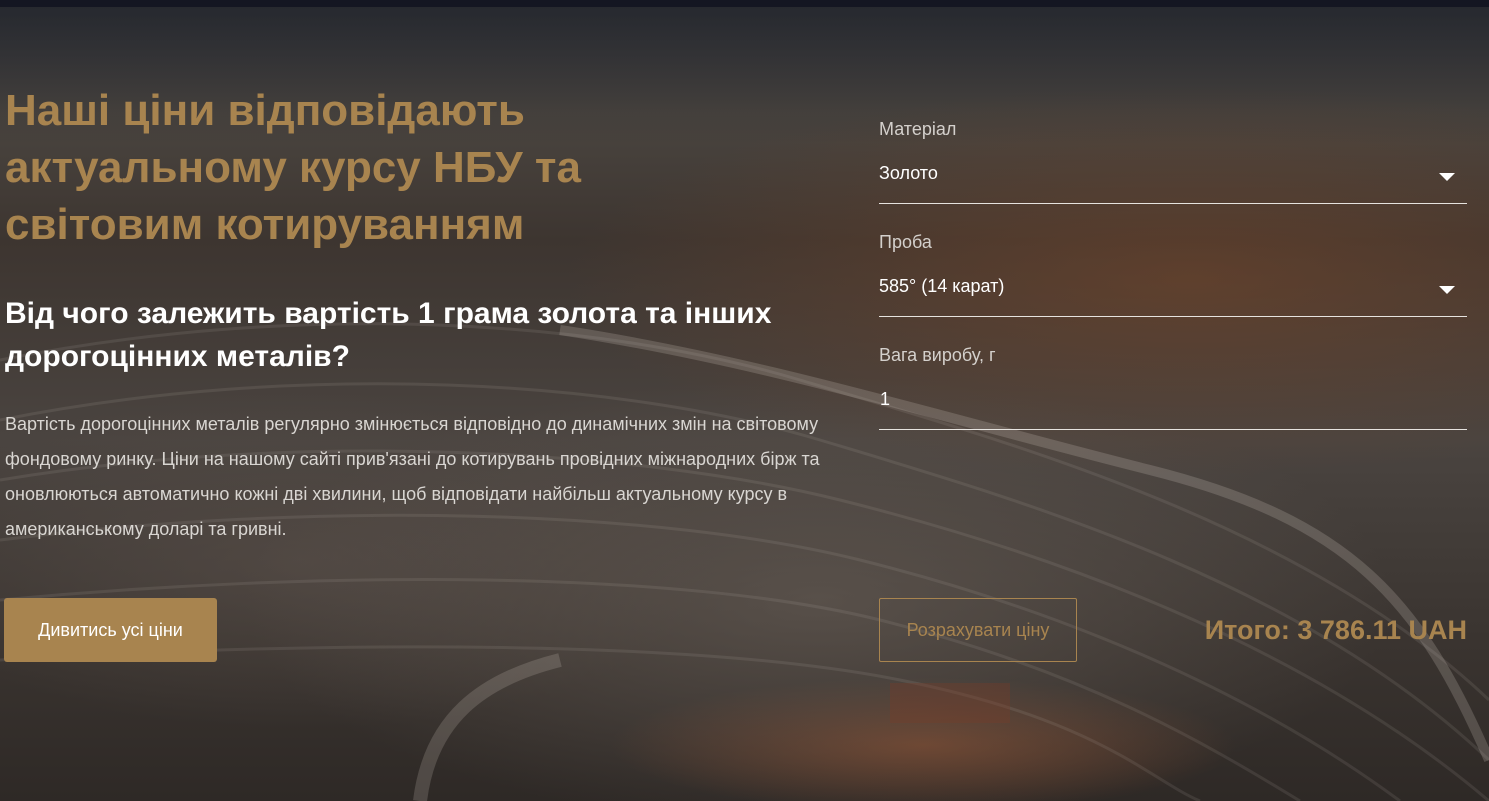 The height and width of the screenshot is (801, 1489). Describe the element at coordinates (908, 173) in the screenshot. I see `material-selected-value: Золото` at that location.